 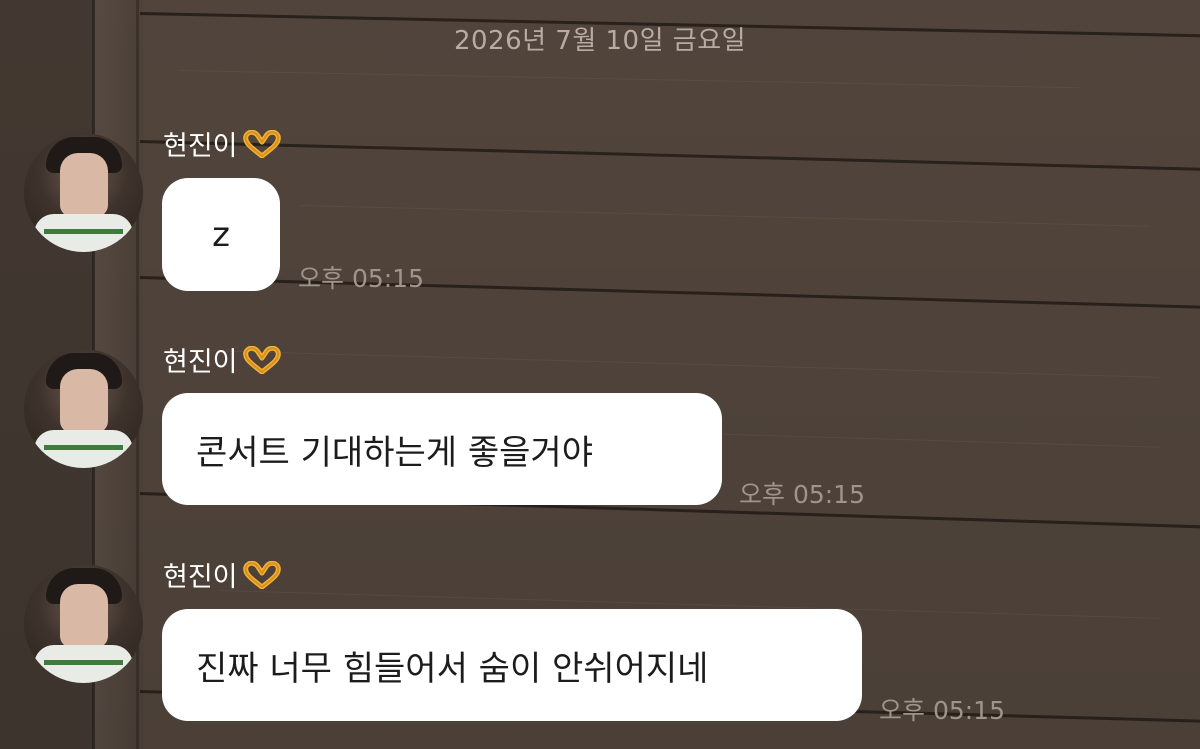 I want to click on message-bubble: z, so click(x=221, y=234).